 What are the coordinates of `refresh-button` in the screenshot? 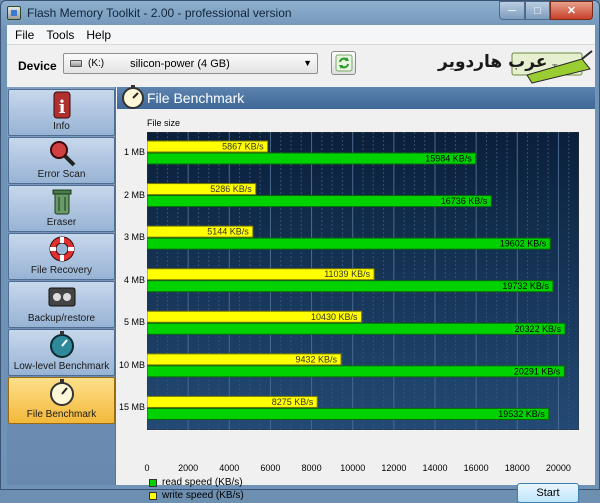 It's located at (343, 63).